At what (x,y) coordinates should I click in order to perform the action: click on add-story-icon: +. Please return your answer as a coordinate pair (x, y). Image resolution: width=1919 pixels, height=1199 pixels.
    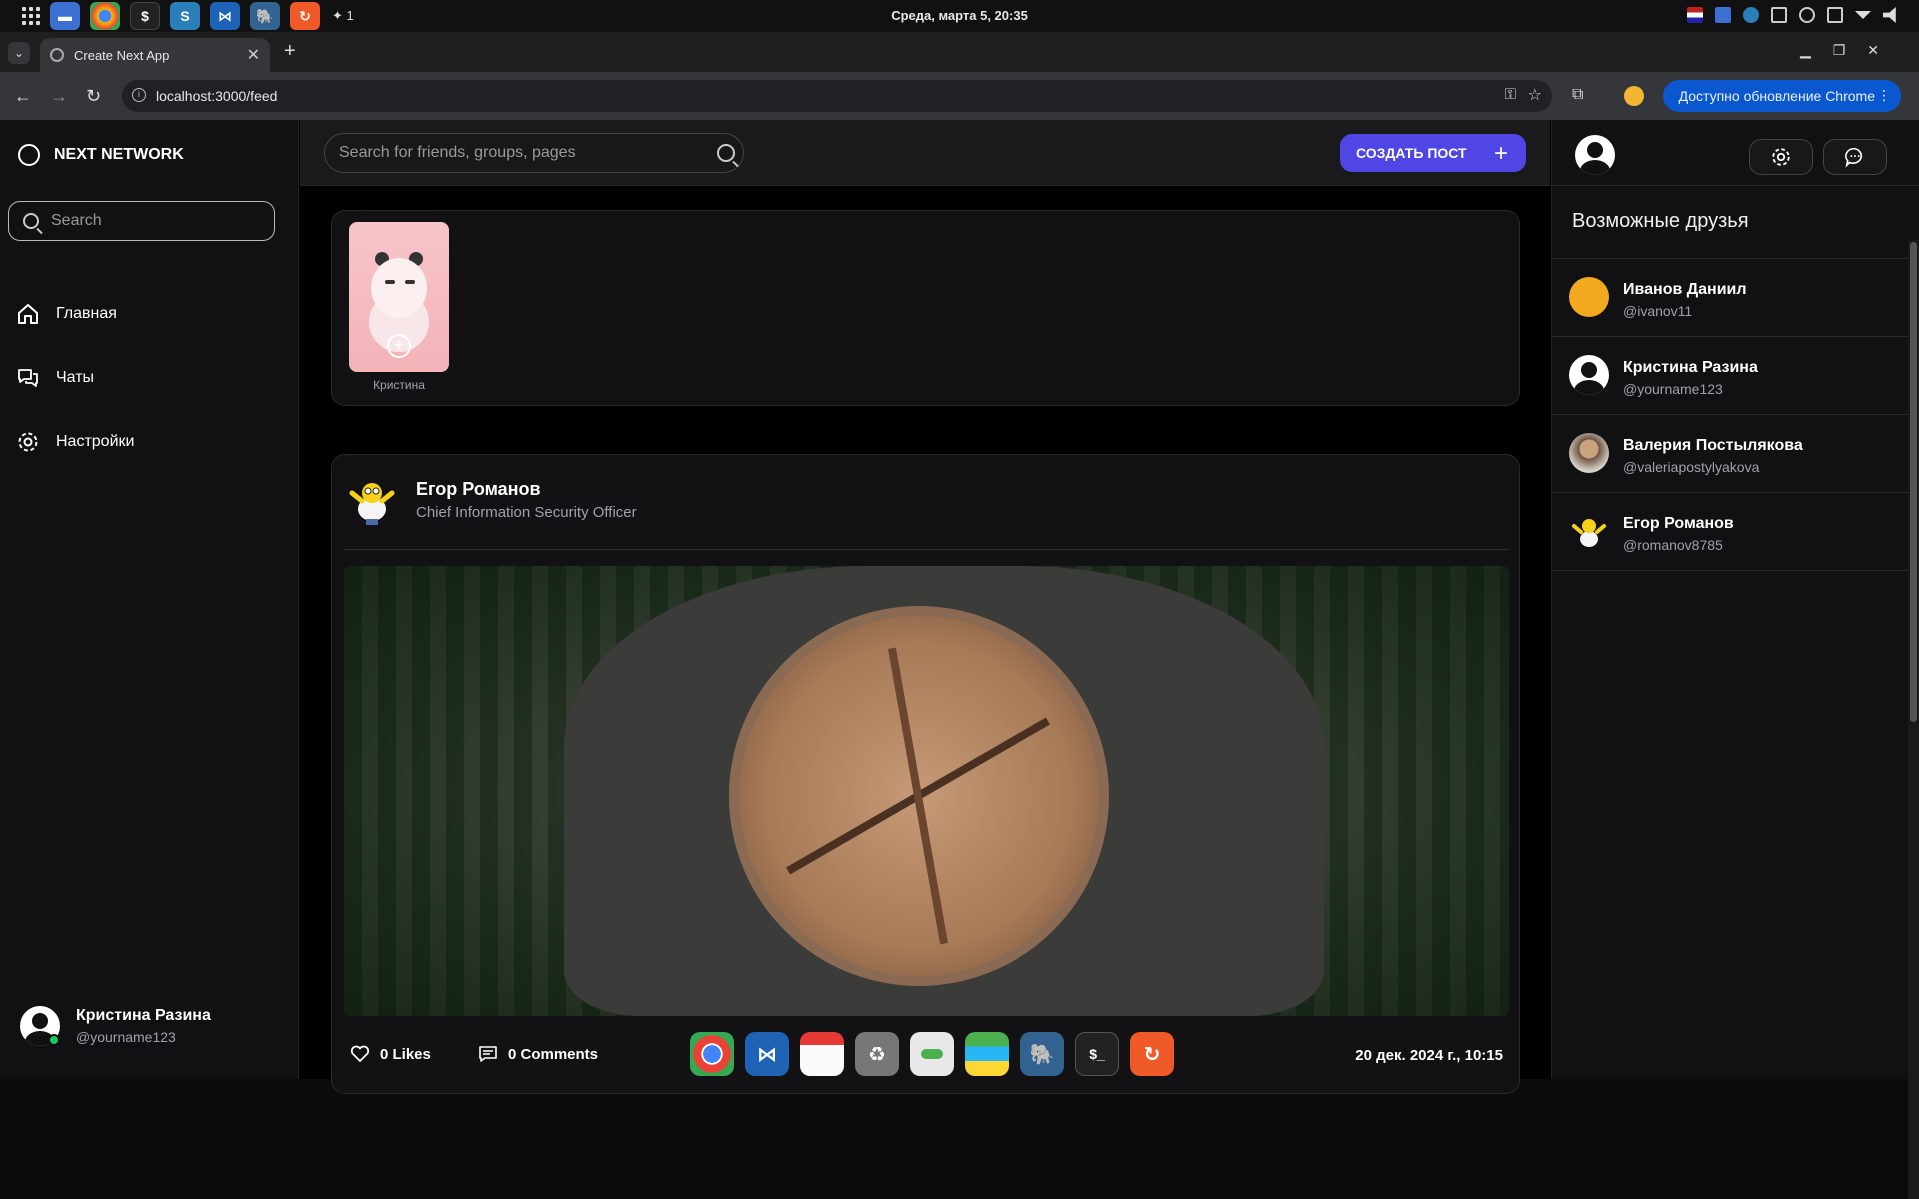
    Looking at the image, I should click on (399, 346).